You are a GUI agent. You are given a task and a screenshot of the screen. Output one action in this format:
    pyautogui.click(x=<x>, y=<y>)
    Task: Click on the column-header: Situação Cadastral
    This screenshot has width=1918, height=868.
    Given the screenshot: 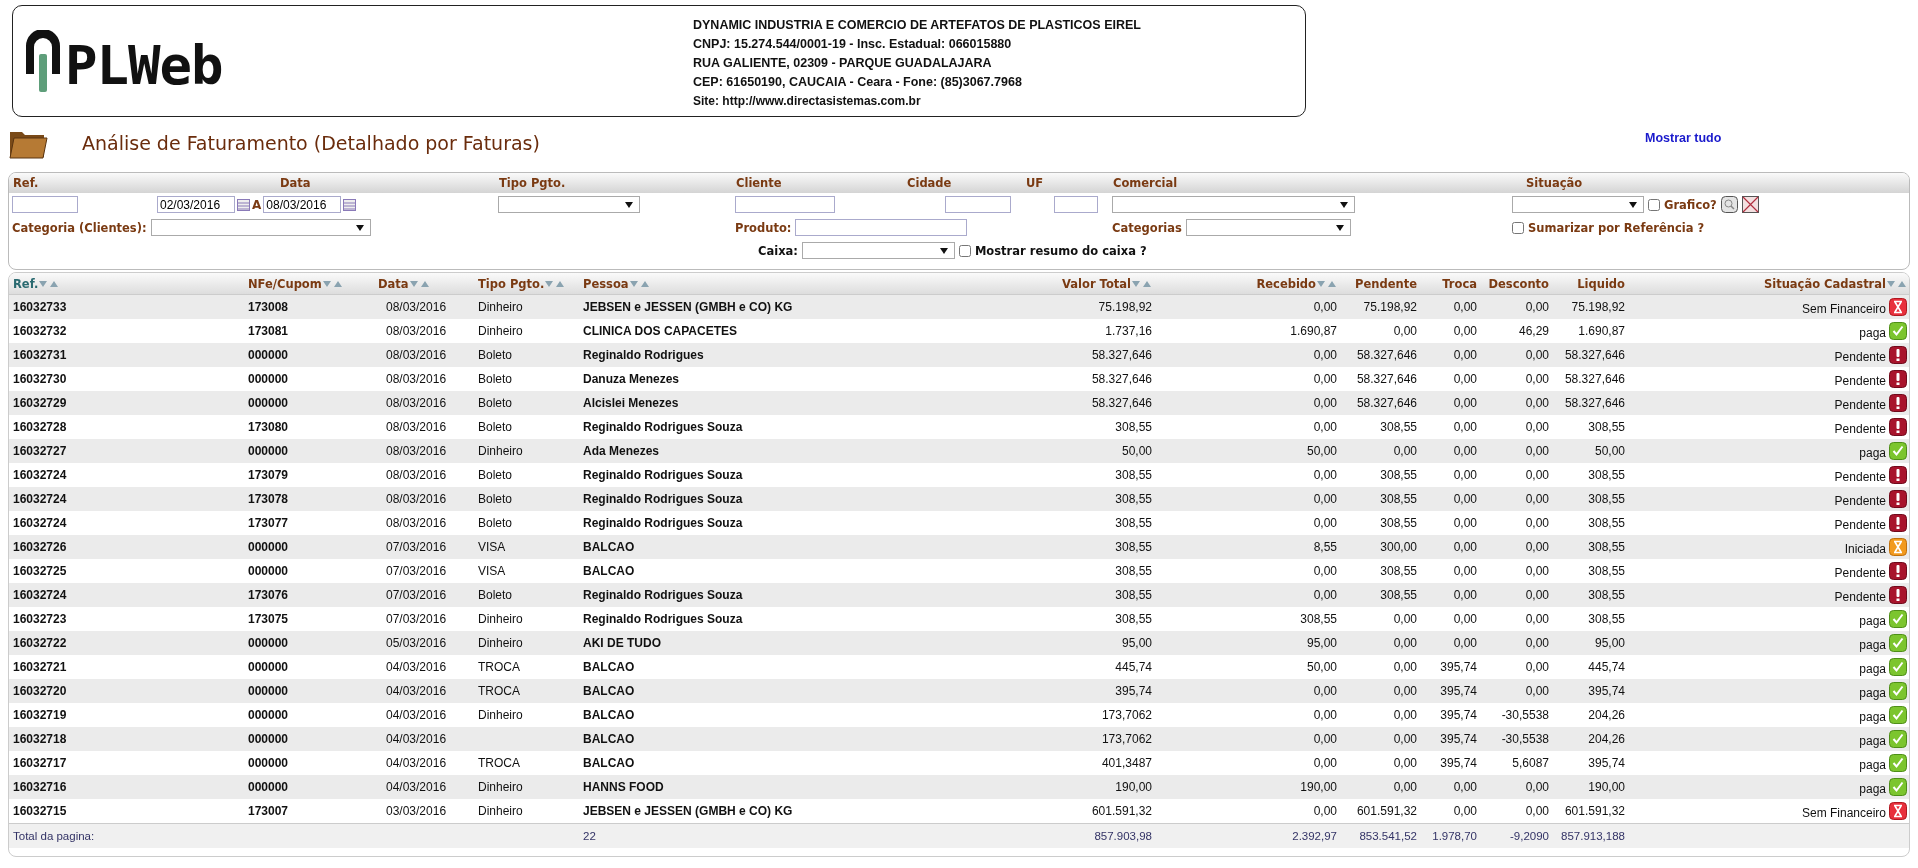 What is the action you would take?
    pyautogui.click(x=1769, y=284)
    